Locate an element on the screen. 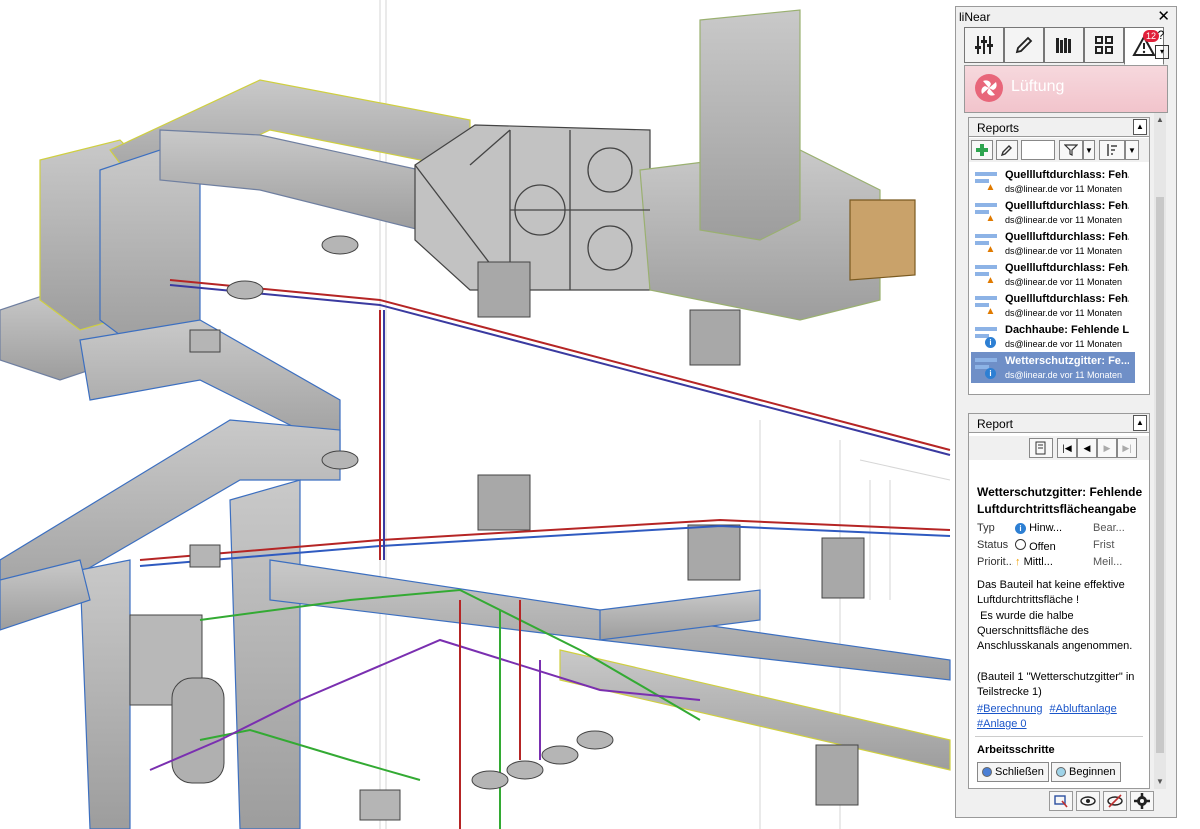 The height and width of the screenshot is (829, 1200). panel-side-buttons: ? ▾ is located at coordinates (1162, 46).